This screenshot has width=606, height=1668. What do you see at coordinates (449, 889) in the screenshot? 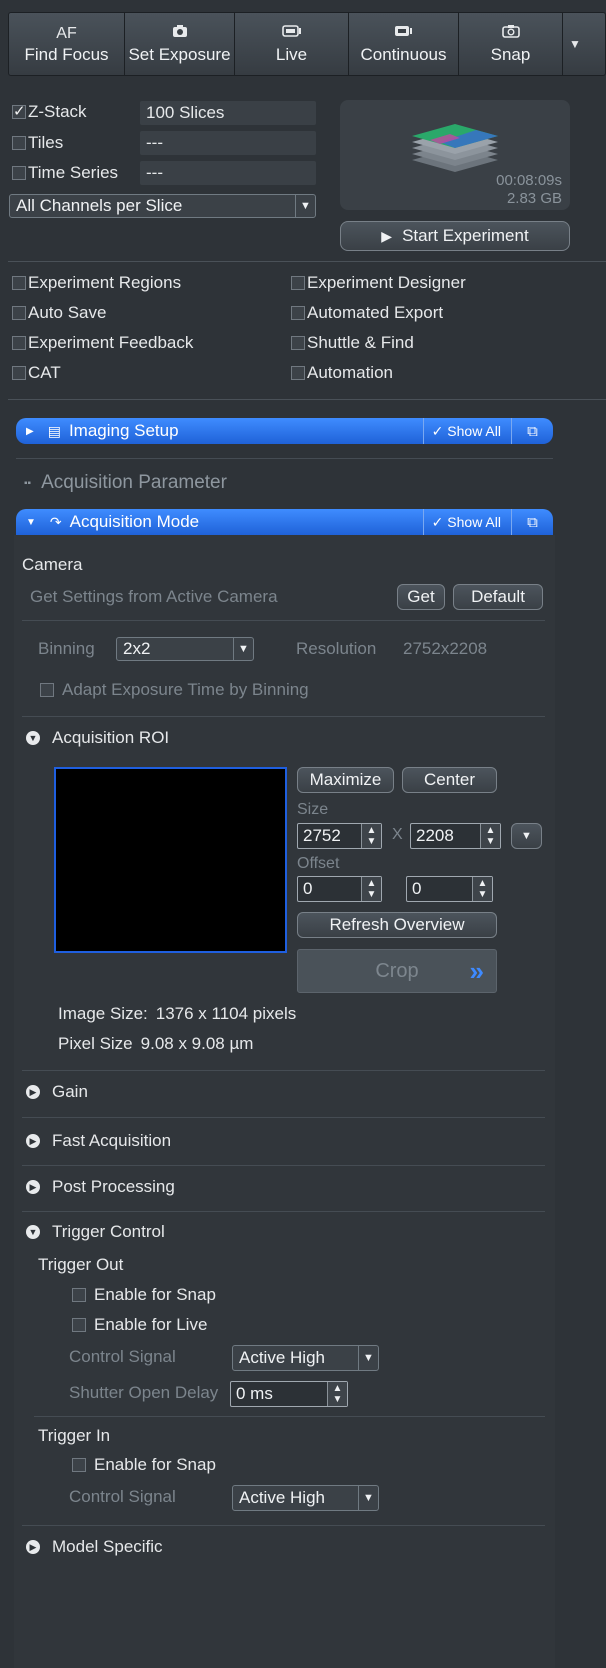
I see `offset-y-spinner: 0 ▲ ▼` at bounding box center [449, 889].